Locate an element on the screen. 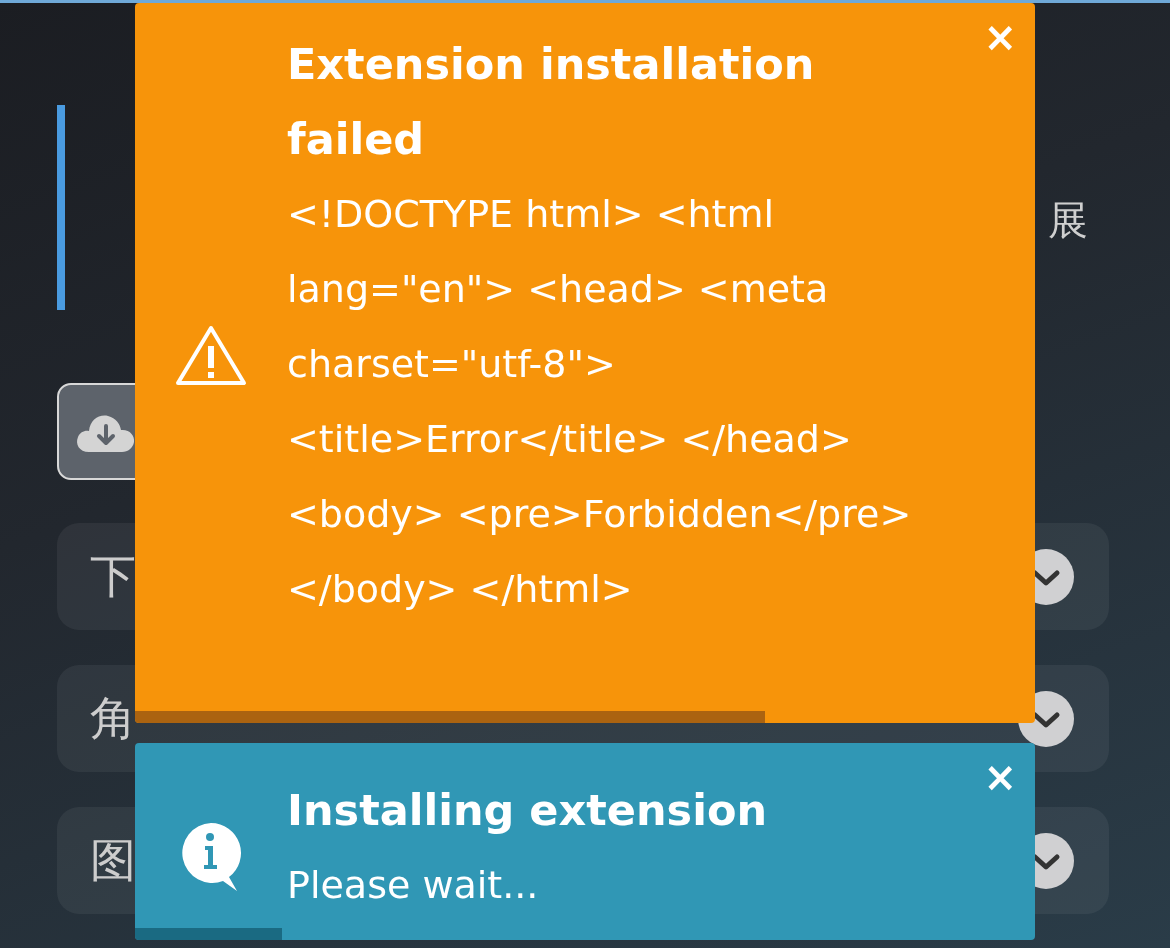  notification-title: Extension installation failed is located at coordinates (551, 102).